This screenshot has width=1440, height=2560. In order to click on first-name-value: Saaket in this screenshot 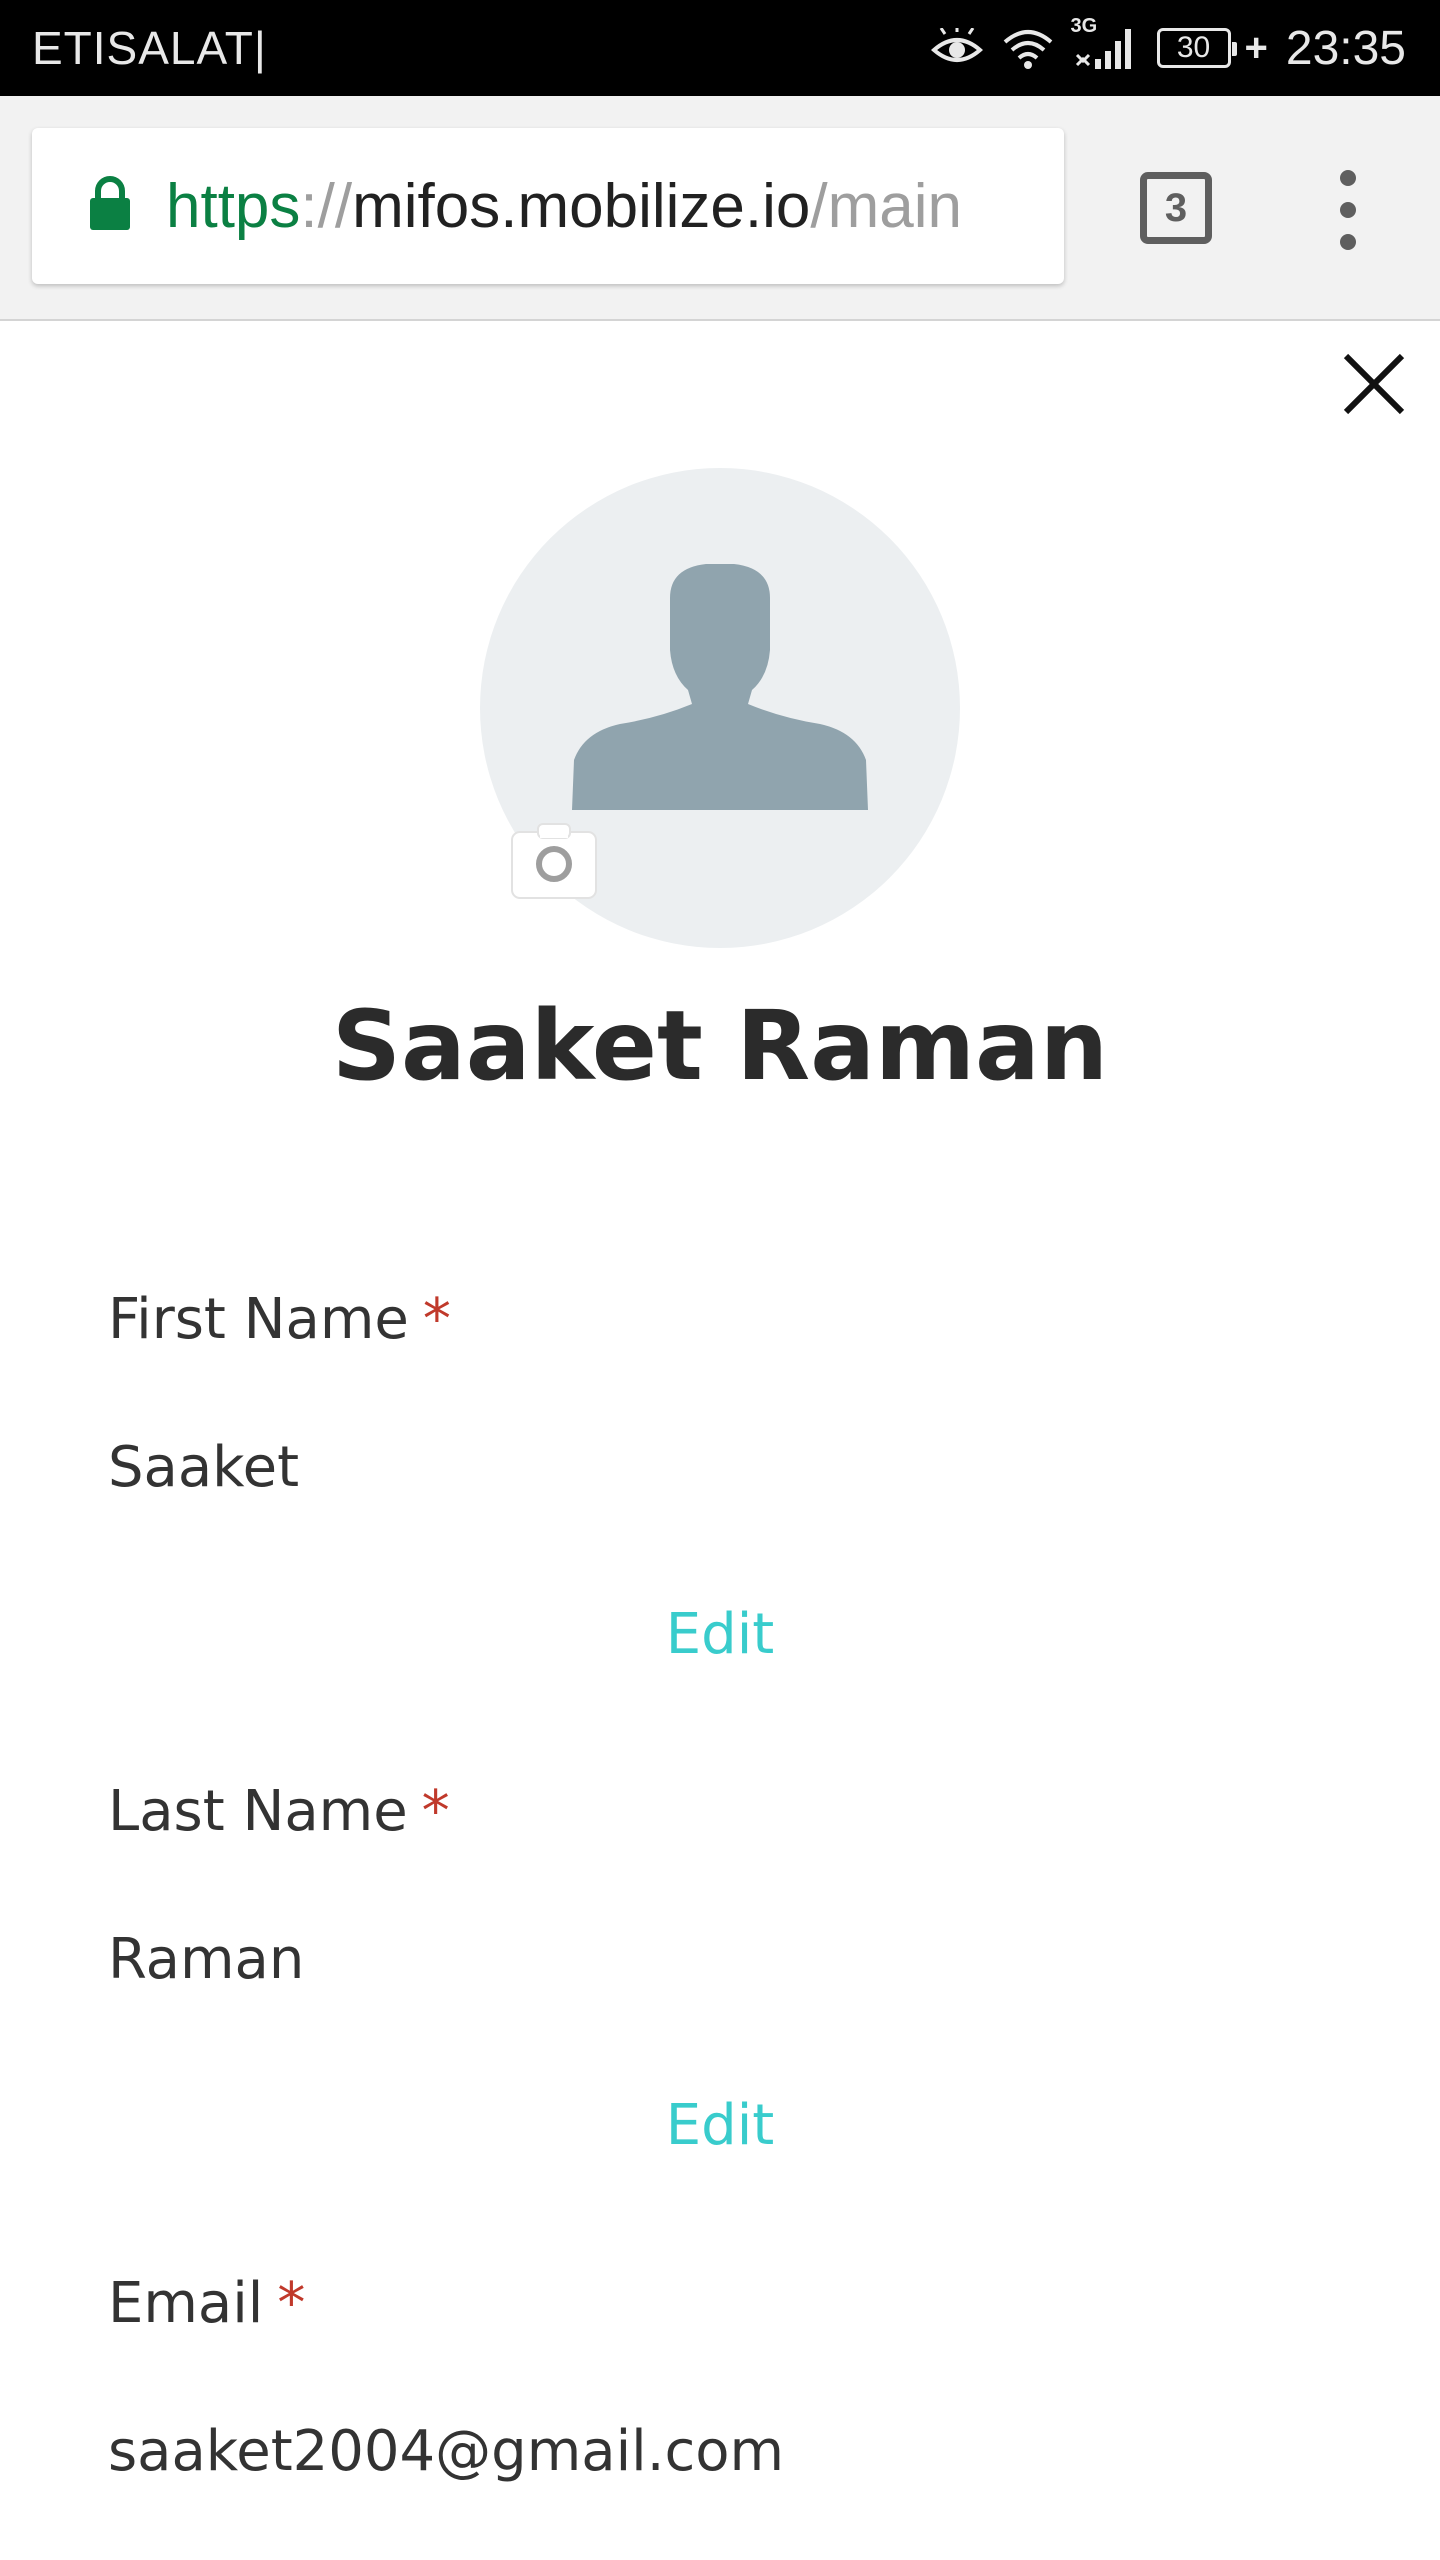, I will do `click(204, 1467)`.